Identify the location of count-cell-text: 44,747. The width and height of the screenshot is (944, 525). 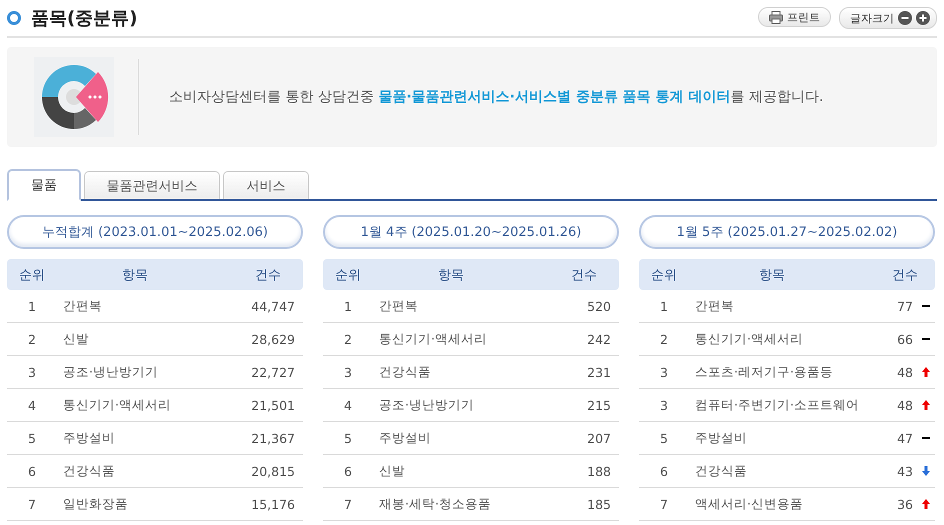
(273, 306).